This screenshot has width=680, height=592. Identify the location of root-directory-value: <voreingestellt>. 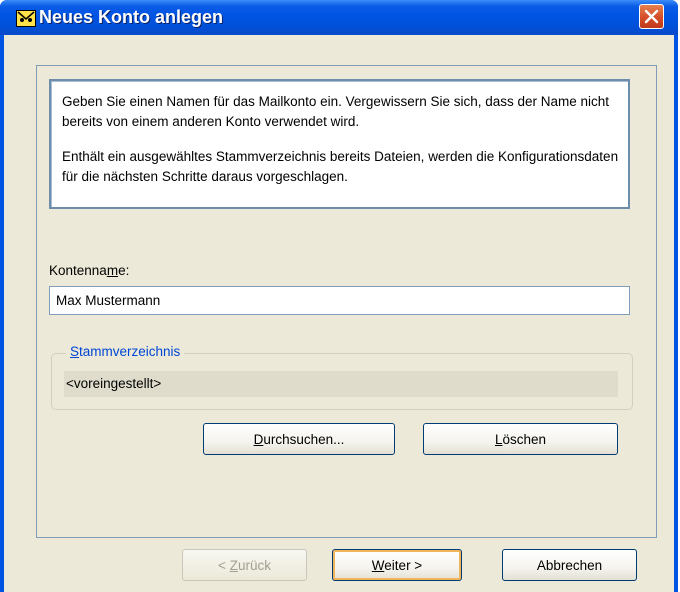
(341, 384).